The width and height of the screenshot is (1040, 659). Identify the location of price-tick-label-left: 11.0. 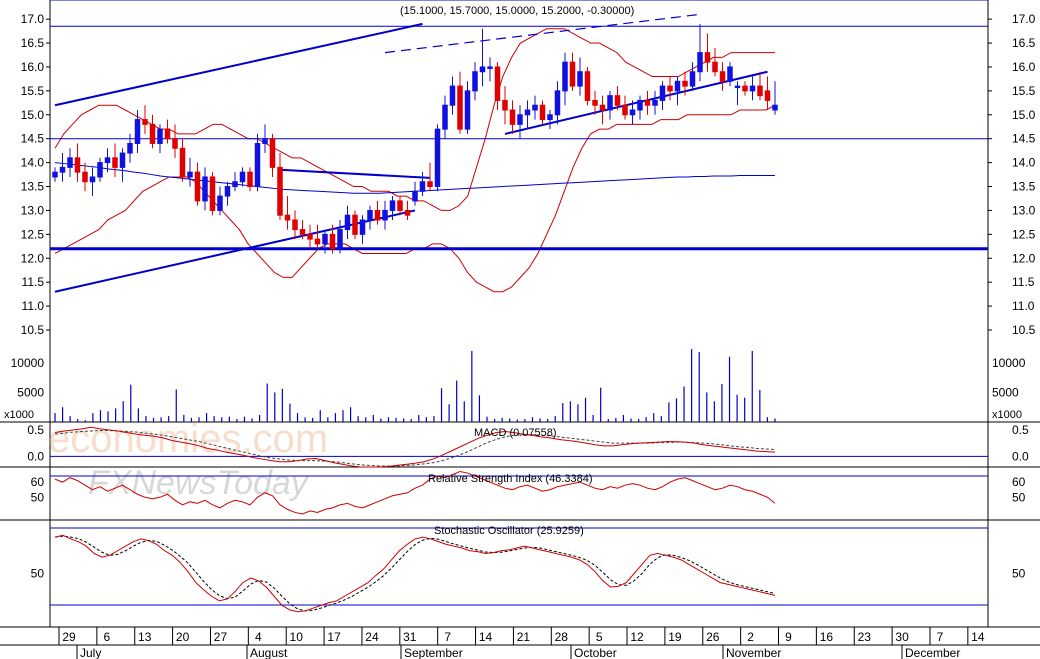
(33, 306).